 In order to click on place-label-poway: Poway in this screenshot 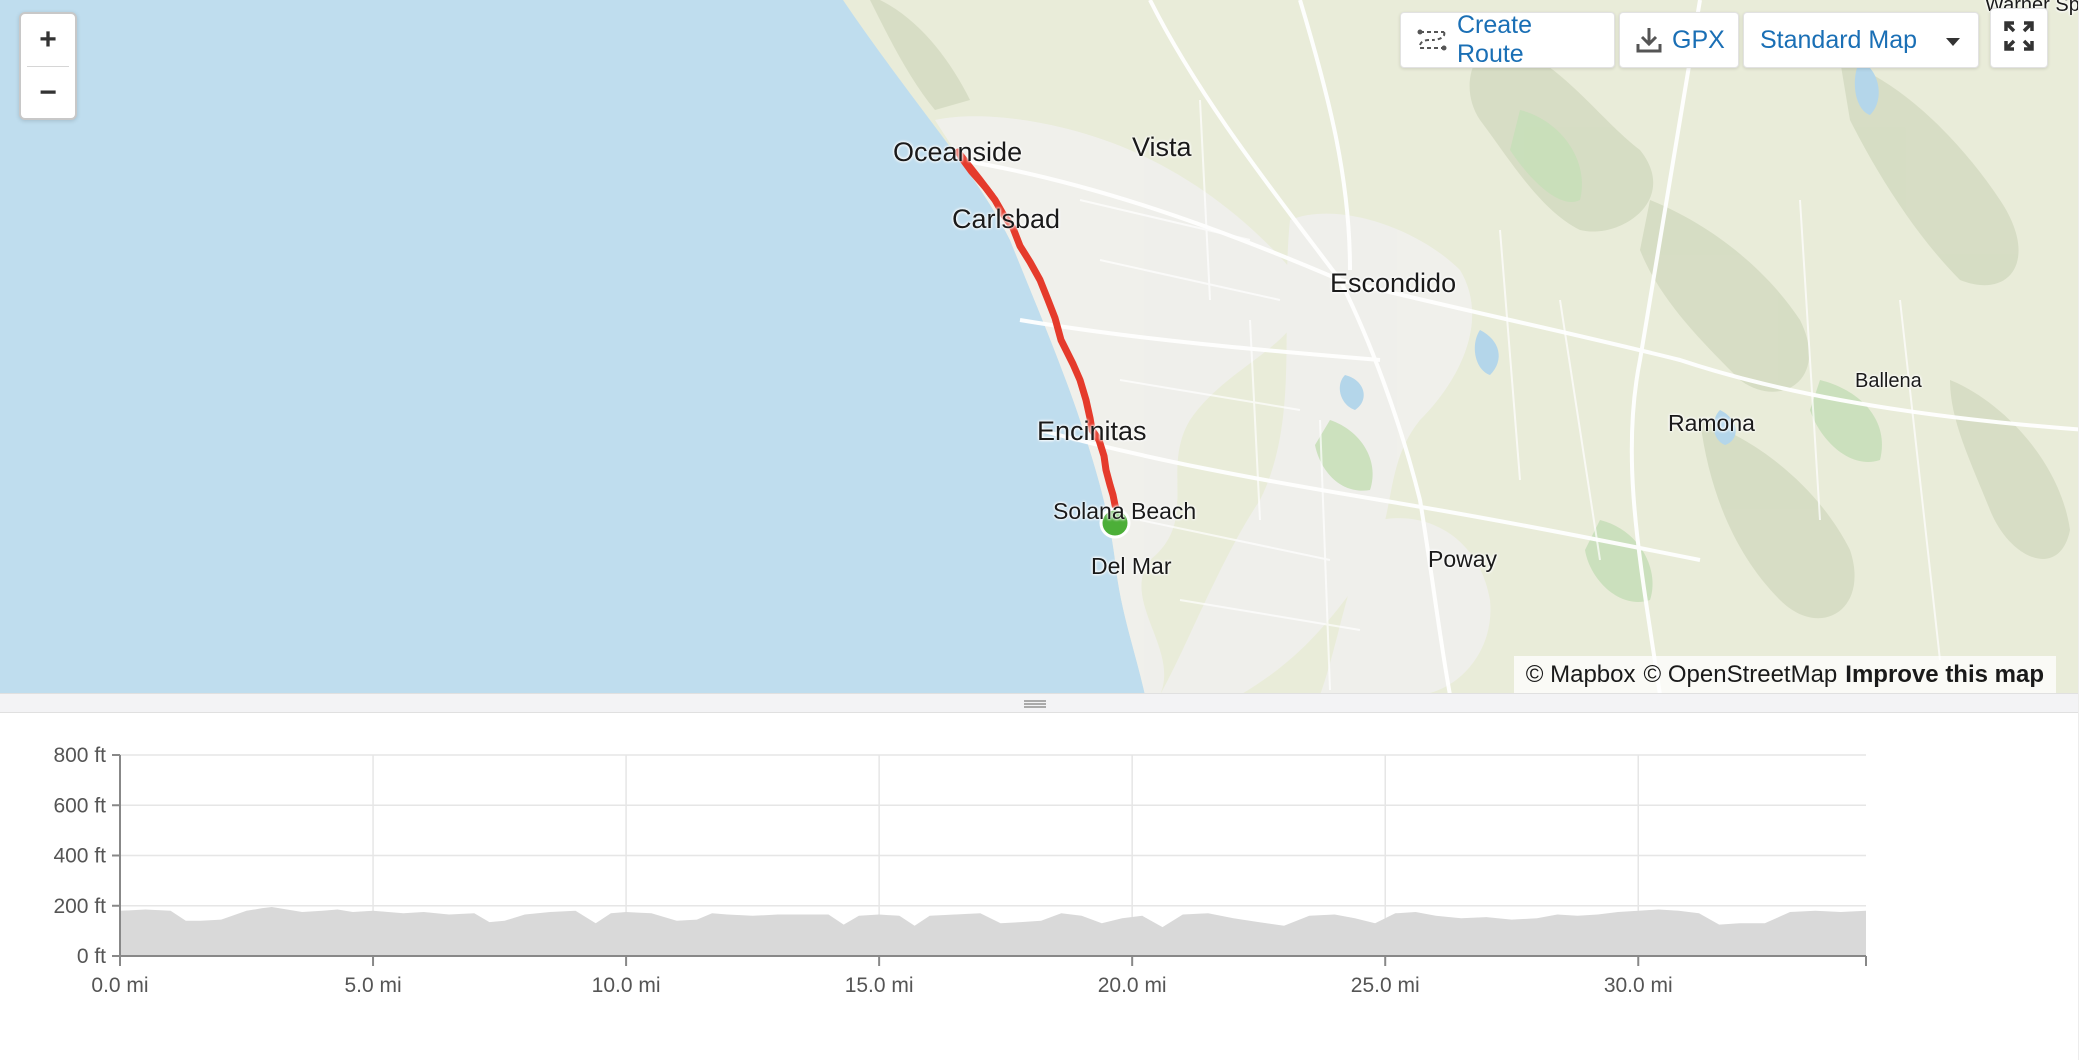, I will do `click(1463, 559)`.